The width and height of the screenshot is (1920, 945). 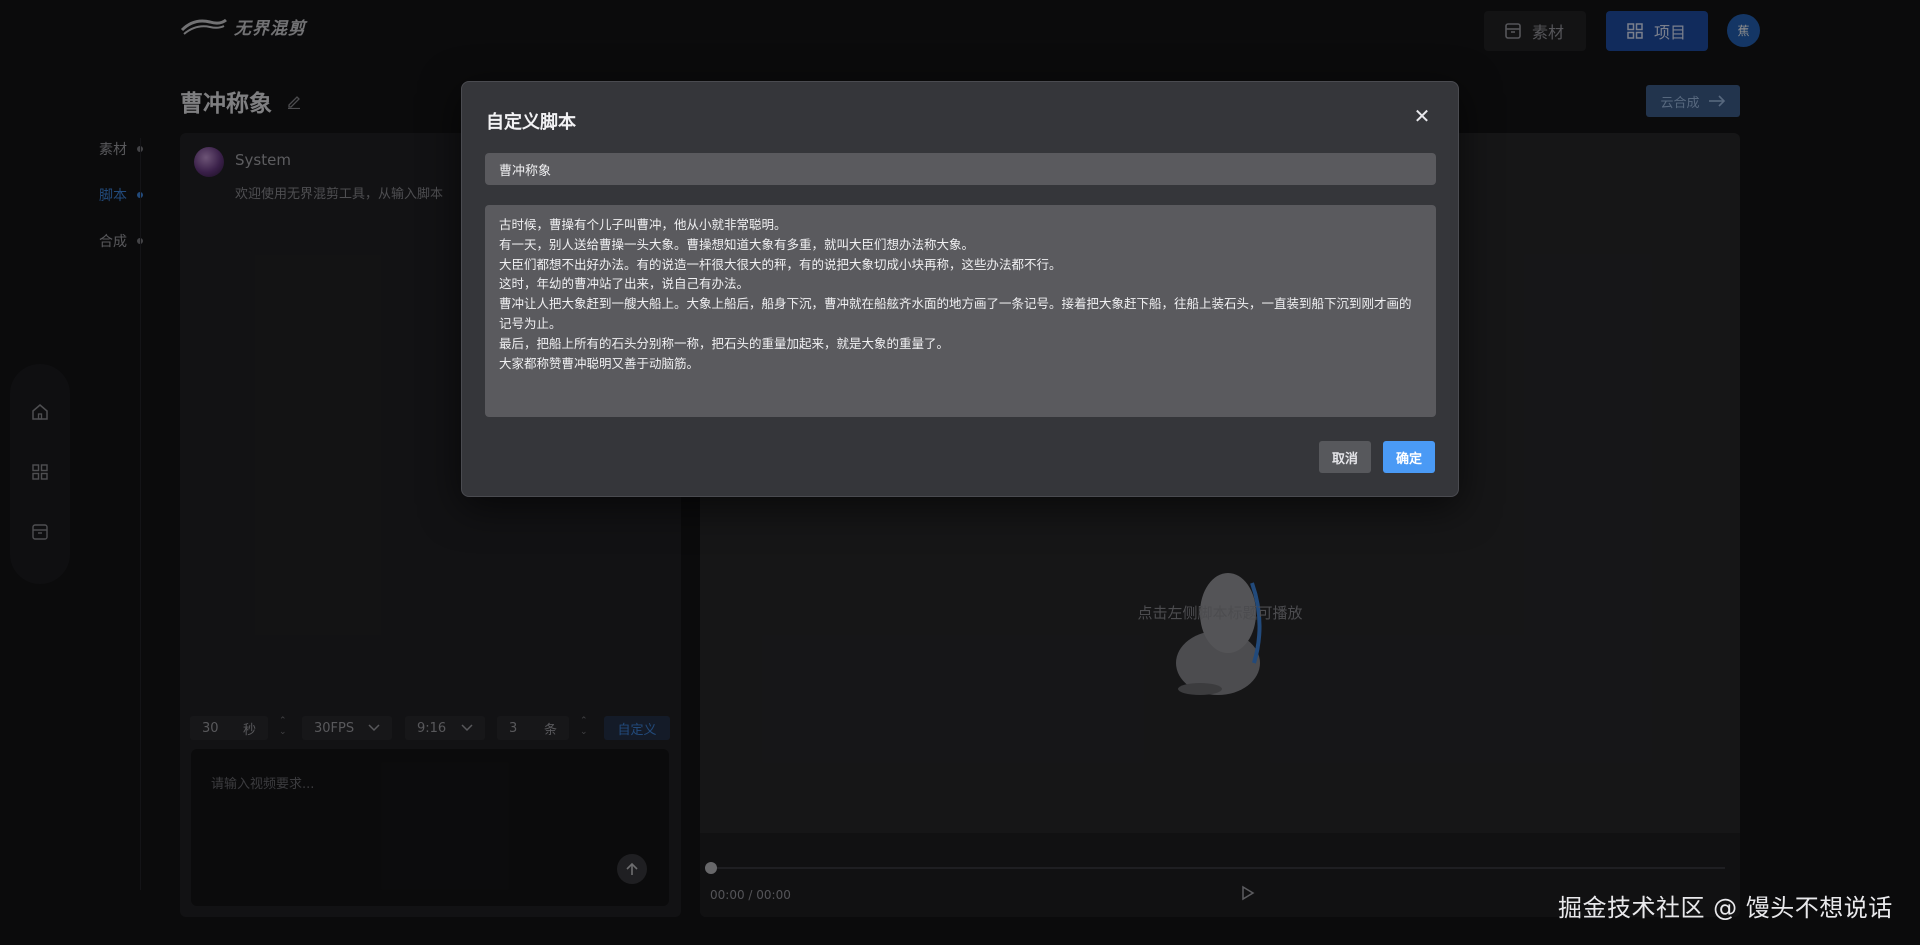 I want to click on watermark: 掘金技术社区 @ 馒头不想说话, so click(x=1725, y=908).